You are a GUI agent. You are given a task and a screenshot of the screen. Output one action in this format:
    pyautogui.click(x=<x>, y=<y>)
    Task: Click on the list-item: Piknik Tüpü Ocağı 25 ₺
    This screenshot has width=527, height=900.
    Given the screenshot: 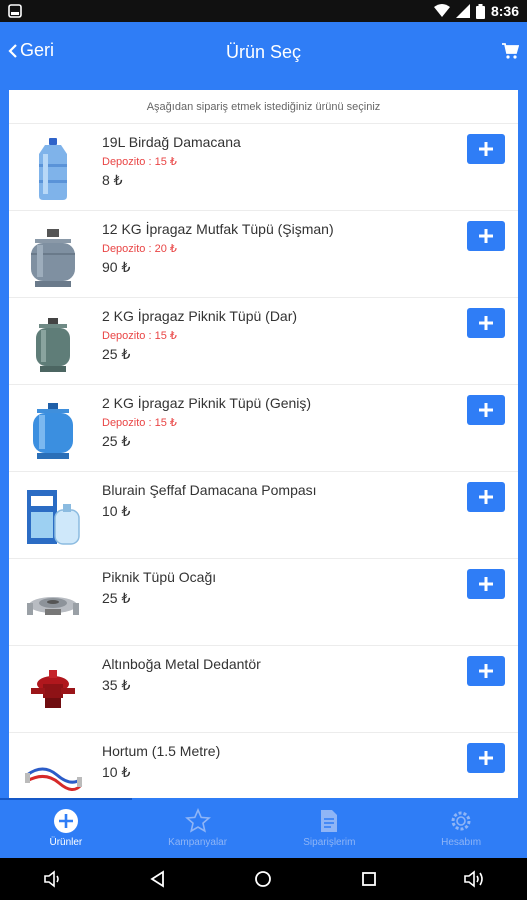 What is the action you would take?
    pyautogui.click(x=263, y=602)
    